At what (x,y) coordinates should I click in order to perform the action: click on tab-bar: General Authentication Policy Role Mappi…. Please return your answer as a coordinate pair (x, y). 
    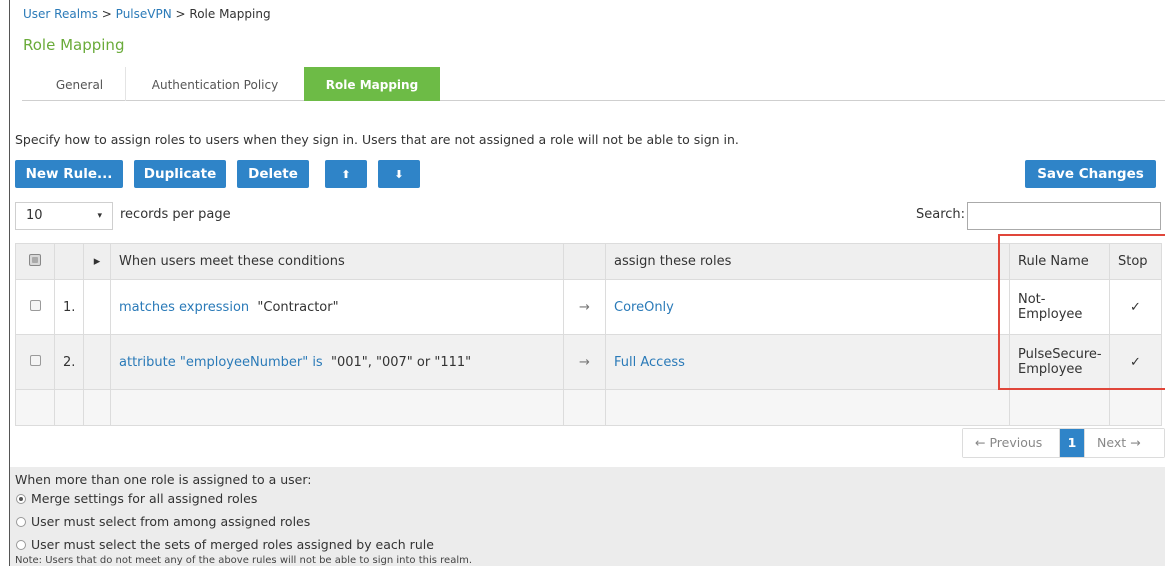
    Looking at the image, I should click on (593, 84).